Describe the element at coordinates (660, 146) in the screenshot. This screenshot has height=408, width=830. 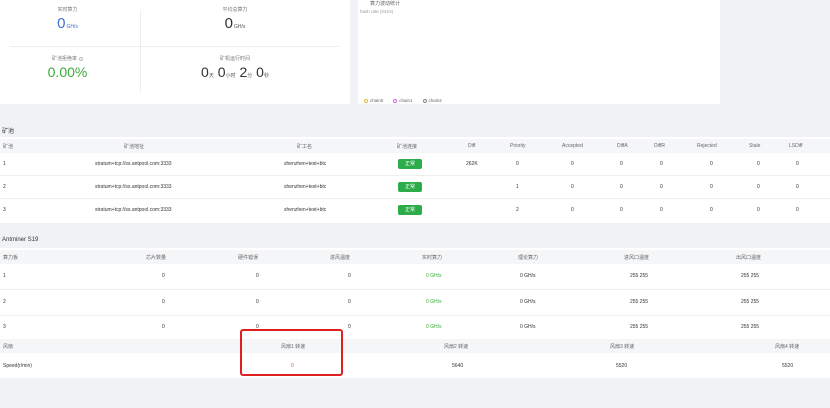
I see `pools-header-cell: DiffR` at that location.